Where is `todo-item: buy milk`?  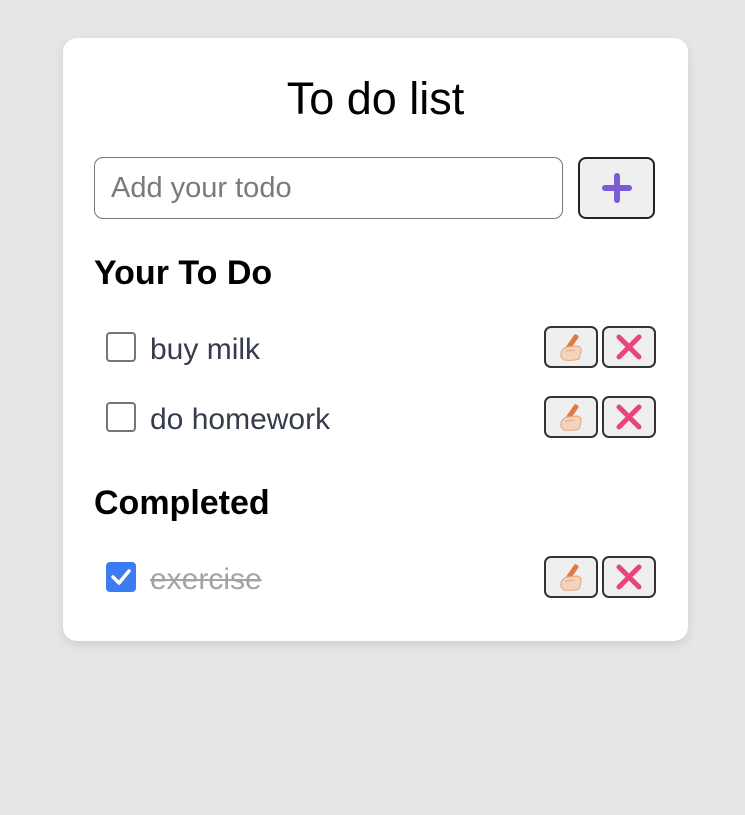 todo-item: buy milk is located at coordinates (375, 348).